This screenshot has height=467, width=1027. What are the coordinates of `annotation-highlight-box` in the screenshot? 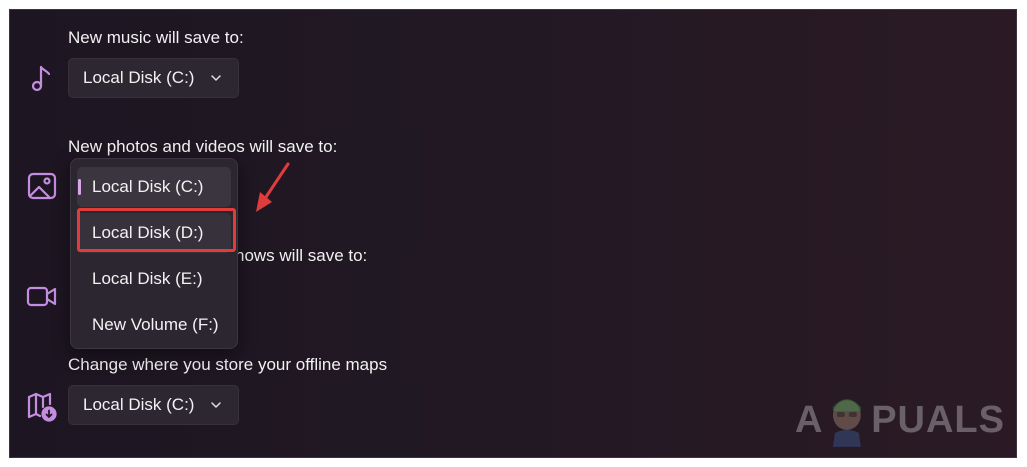 It's located at (156, 230).